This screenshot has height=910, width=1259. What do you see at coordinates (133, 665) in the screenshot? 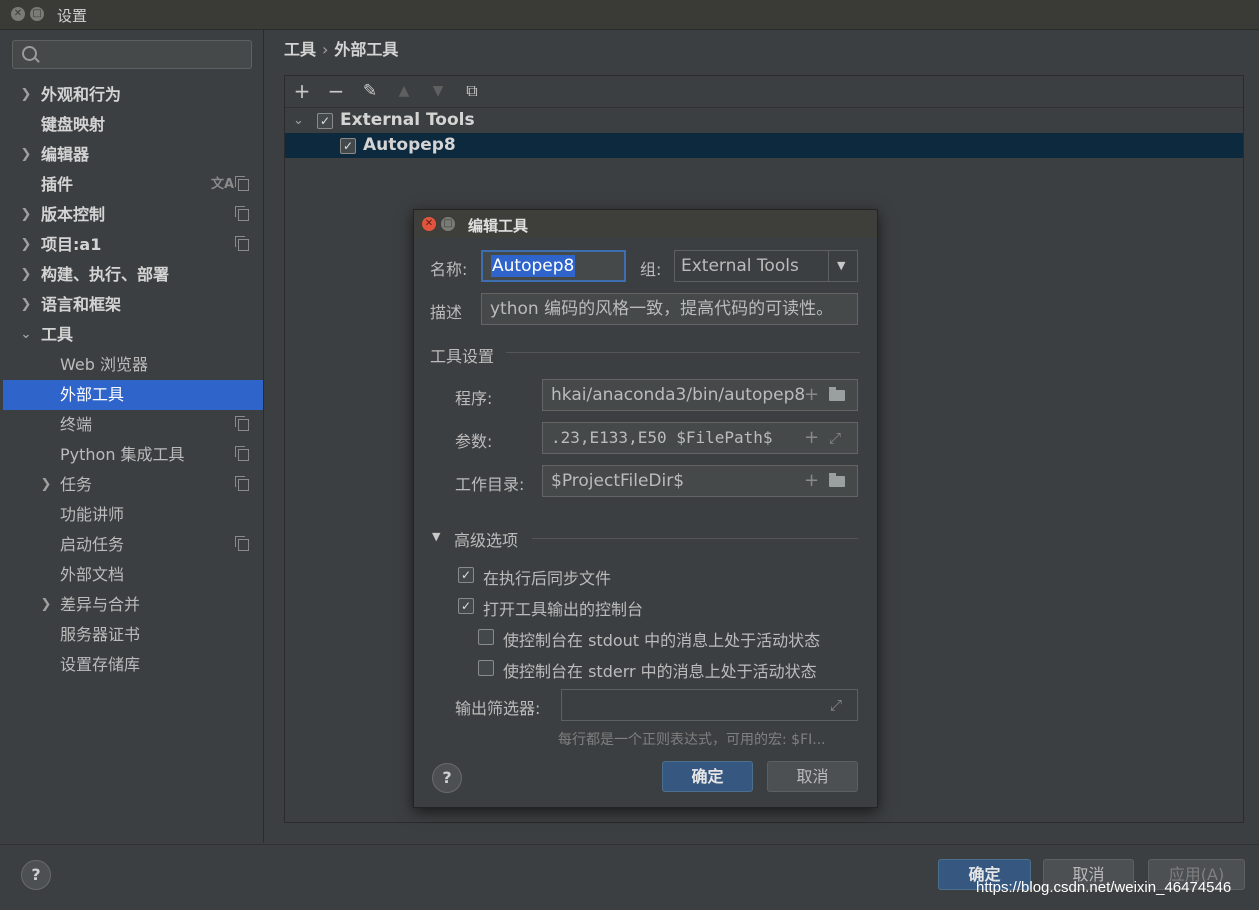
I see `sidebar-item-settings-repository: 设置存储库` at bounding box center [133, 665].